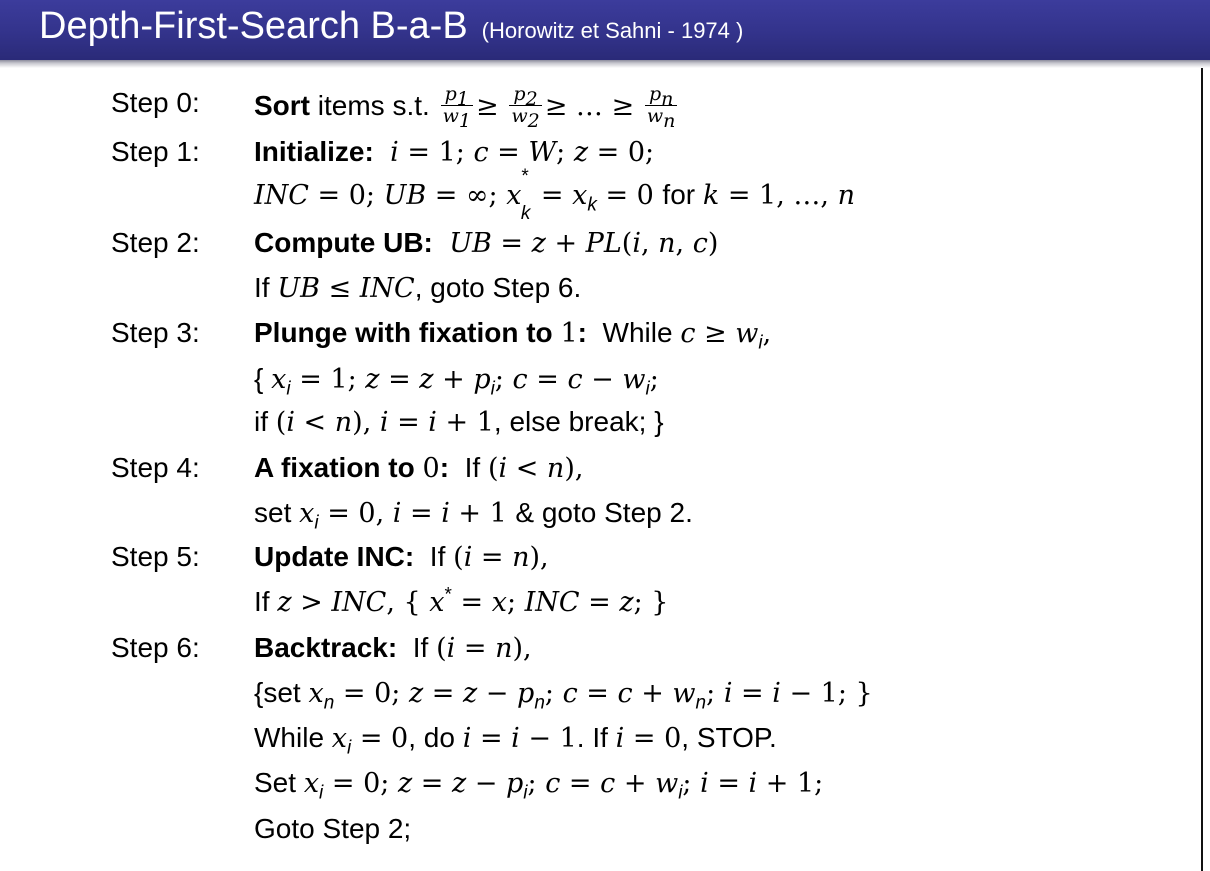 Image resolution: width=1210 pixels, height=871 pixels. I want to click on step-4-line-2: set xi = 0, i = i + 1 & goto Step 2., so click(473, 515).